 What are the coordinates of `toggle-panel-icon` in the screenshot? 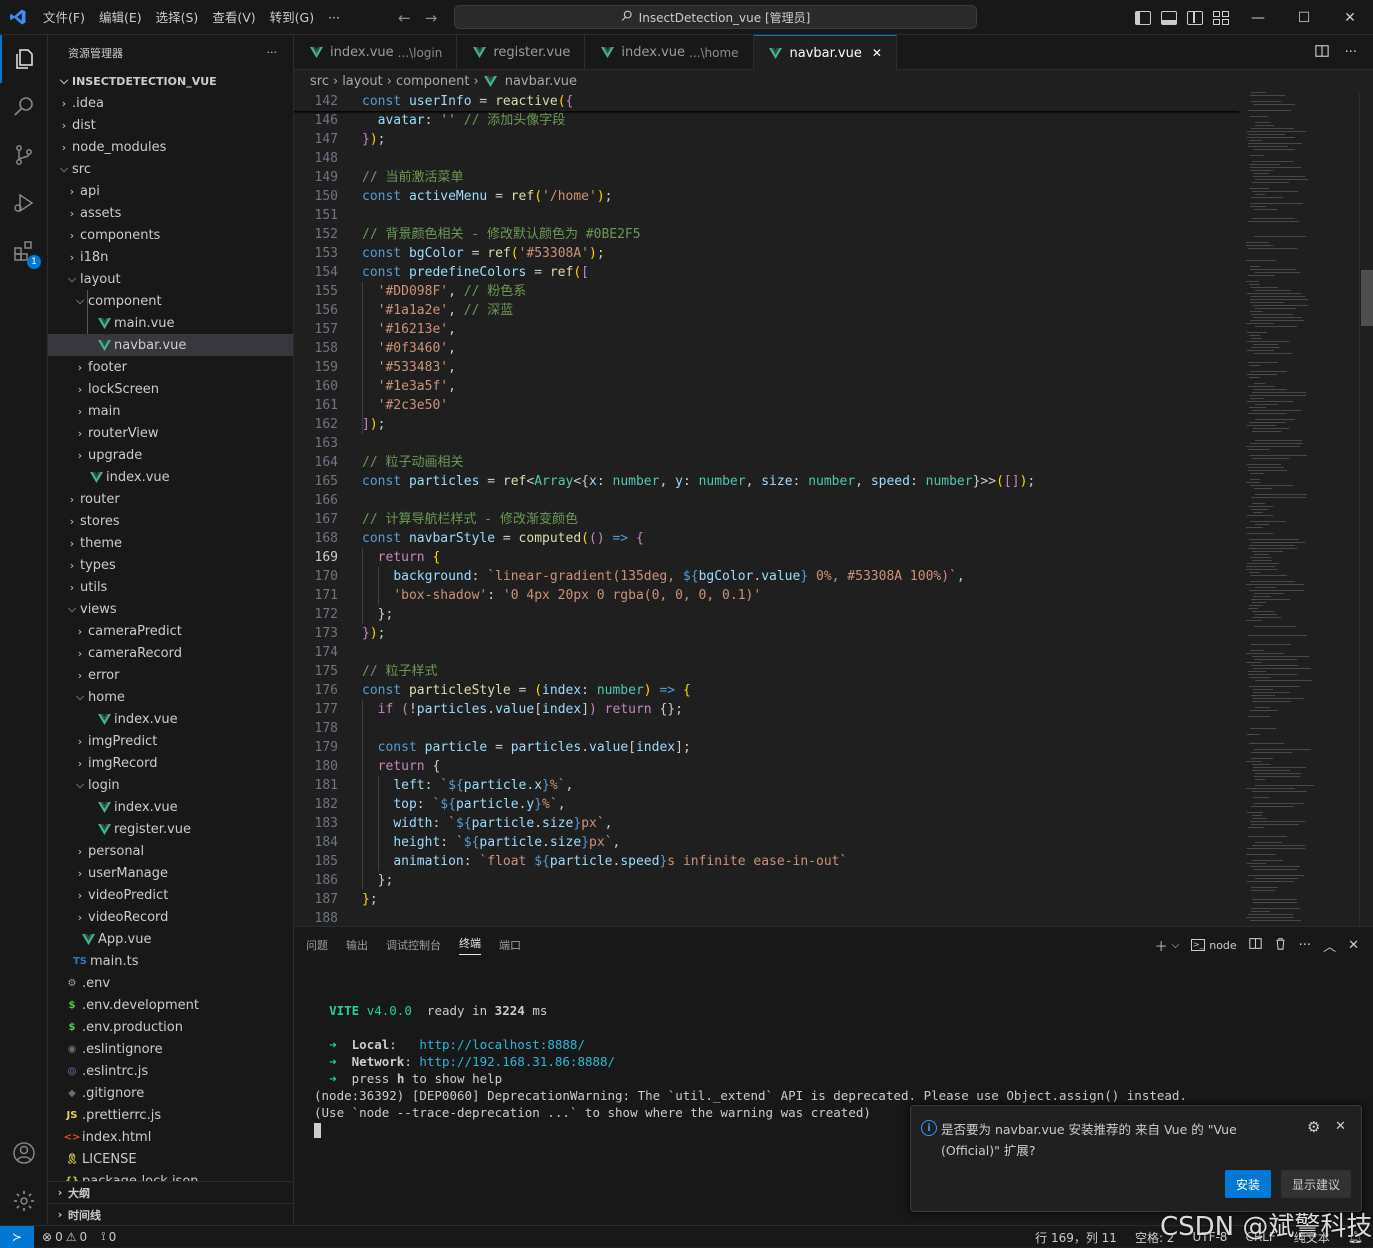 It's located at (1169, 17).